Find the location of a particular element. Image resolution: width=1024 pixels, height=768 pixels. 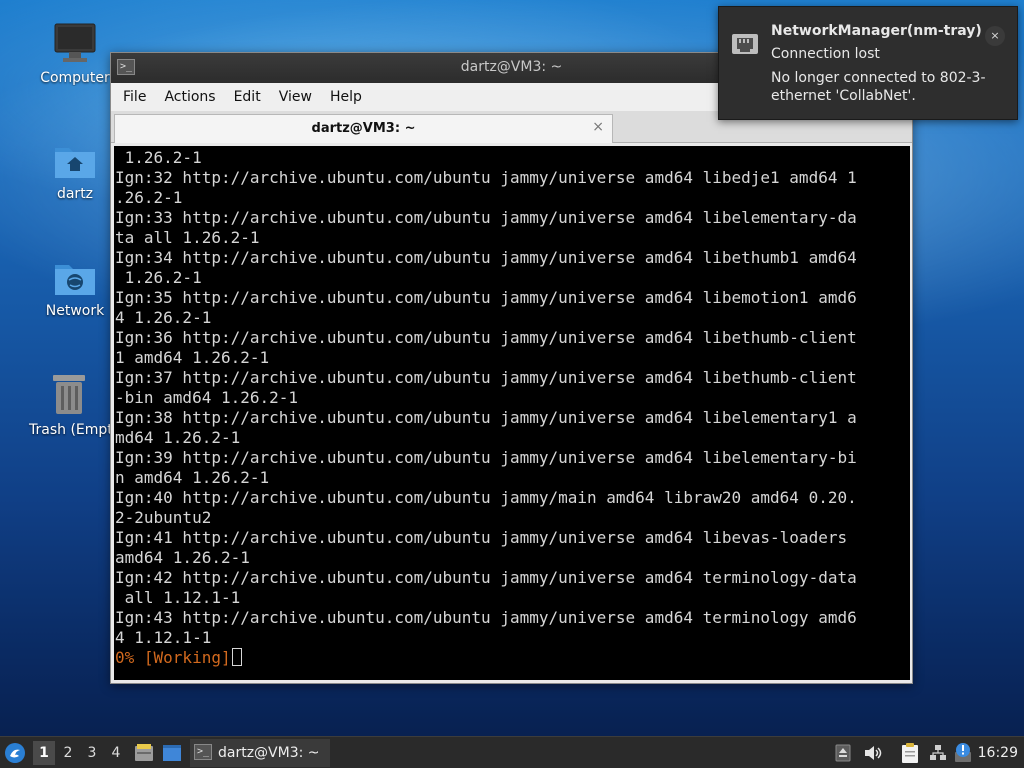

desktop-icon-label: Computer is located at coordinates (75, 78).